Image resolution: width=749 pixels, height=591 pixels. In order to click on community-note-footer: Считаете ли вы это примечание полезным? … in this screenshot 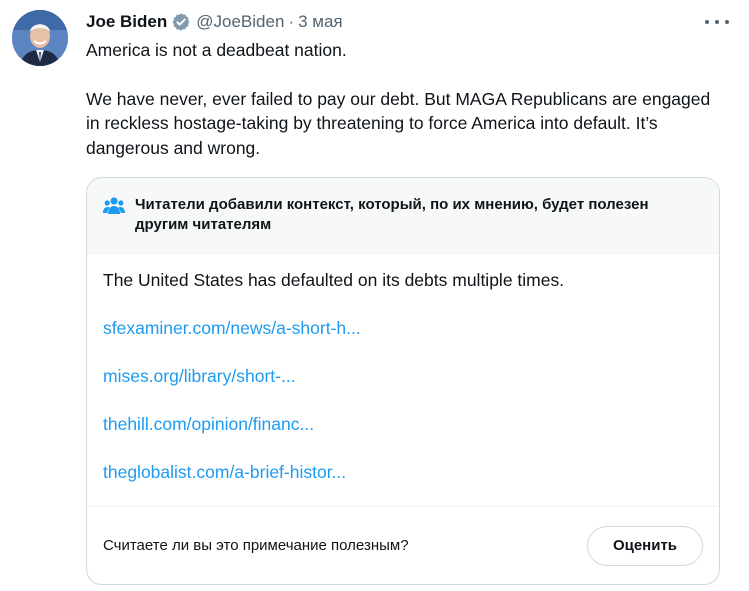, I will do `click(403, 545)`.